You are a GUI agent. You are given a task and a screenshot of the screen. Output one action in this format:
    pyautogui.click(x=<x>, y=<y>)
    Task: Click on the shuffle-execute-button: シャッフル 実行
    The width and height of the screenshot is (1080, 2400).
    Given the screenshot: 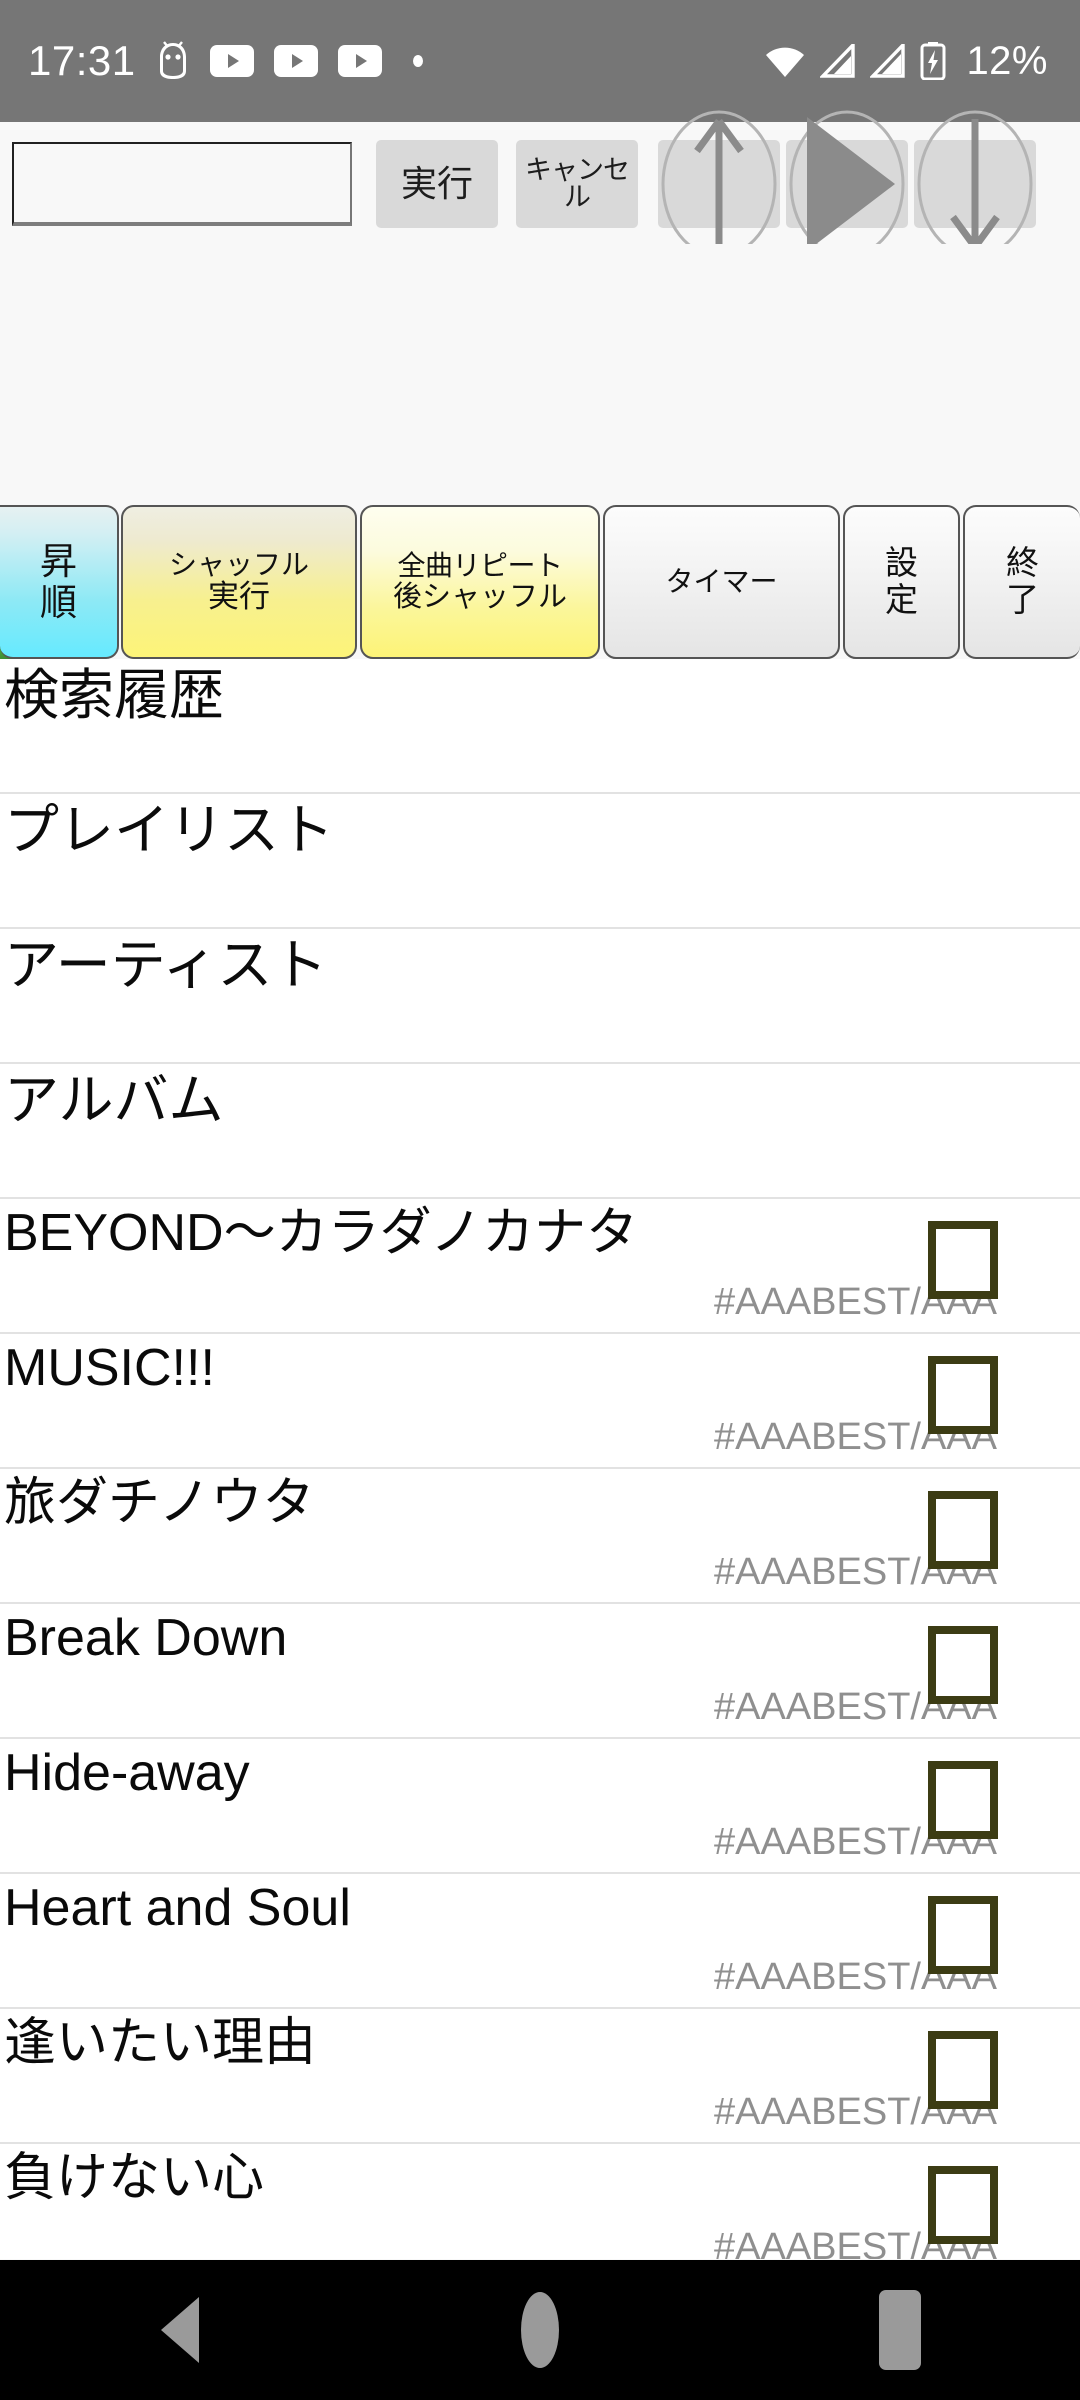 What is the action you would take?
    pyautogui.click(x=239, y=582)
    